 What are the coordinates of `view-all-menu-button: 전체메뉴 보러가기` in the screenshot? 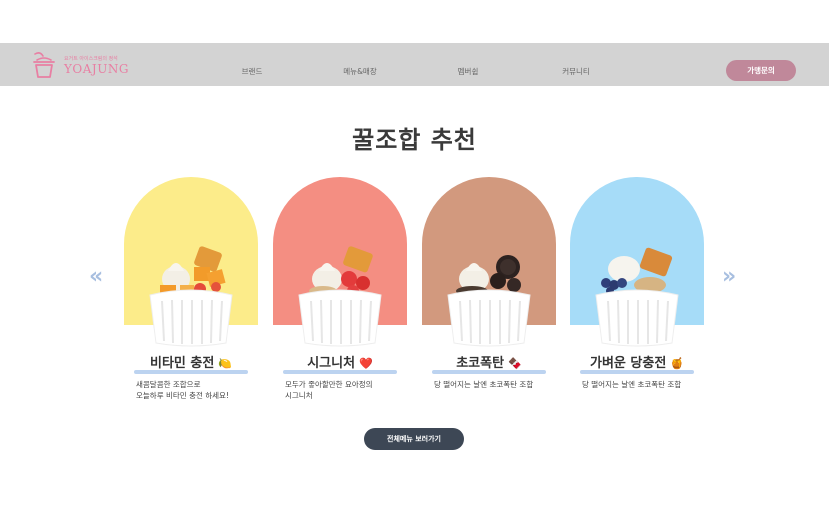 It's located at (414, 439).